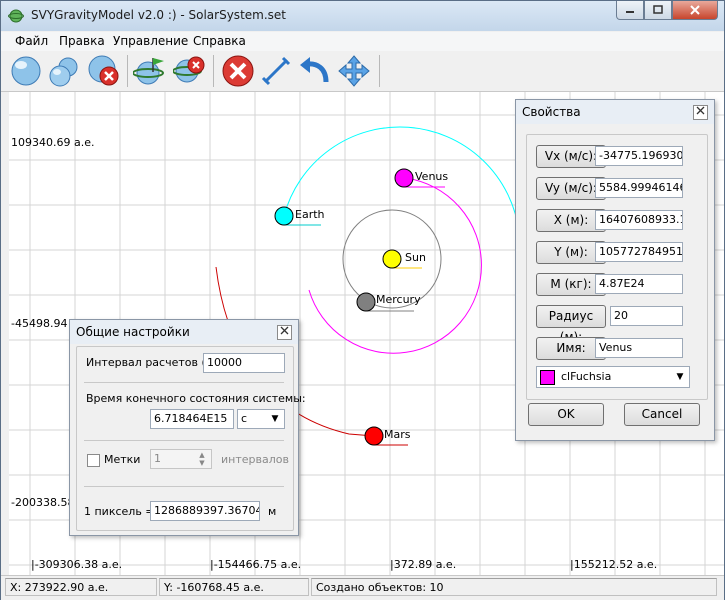 The image size is (725, 600). I want to click on x-input: 16407608933.109, so click(639, 220).